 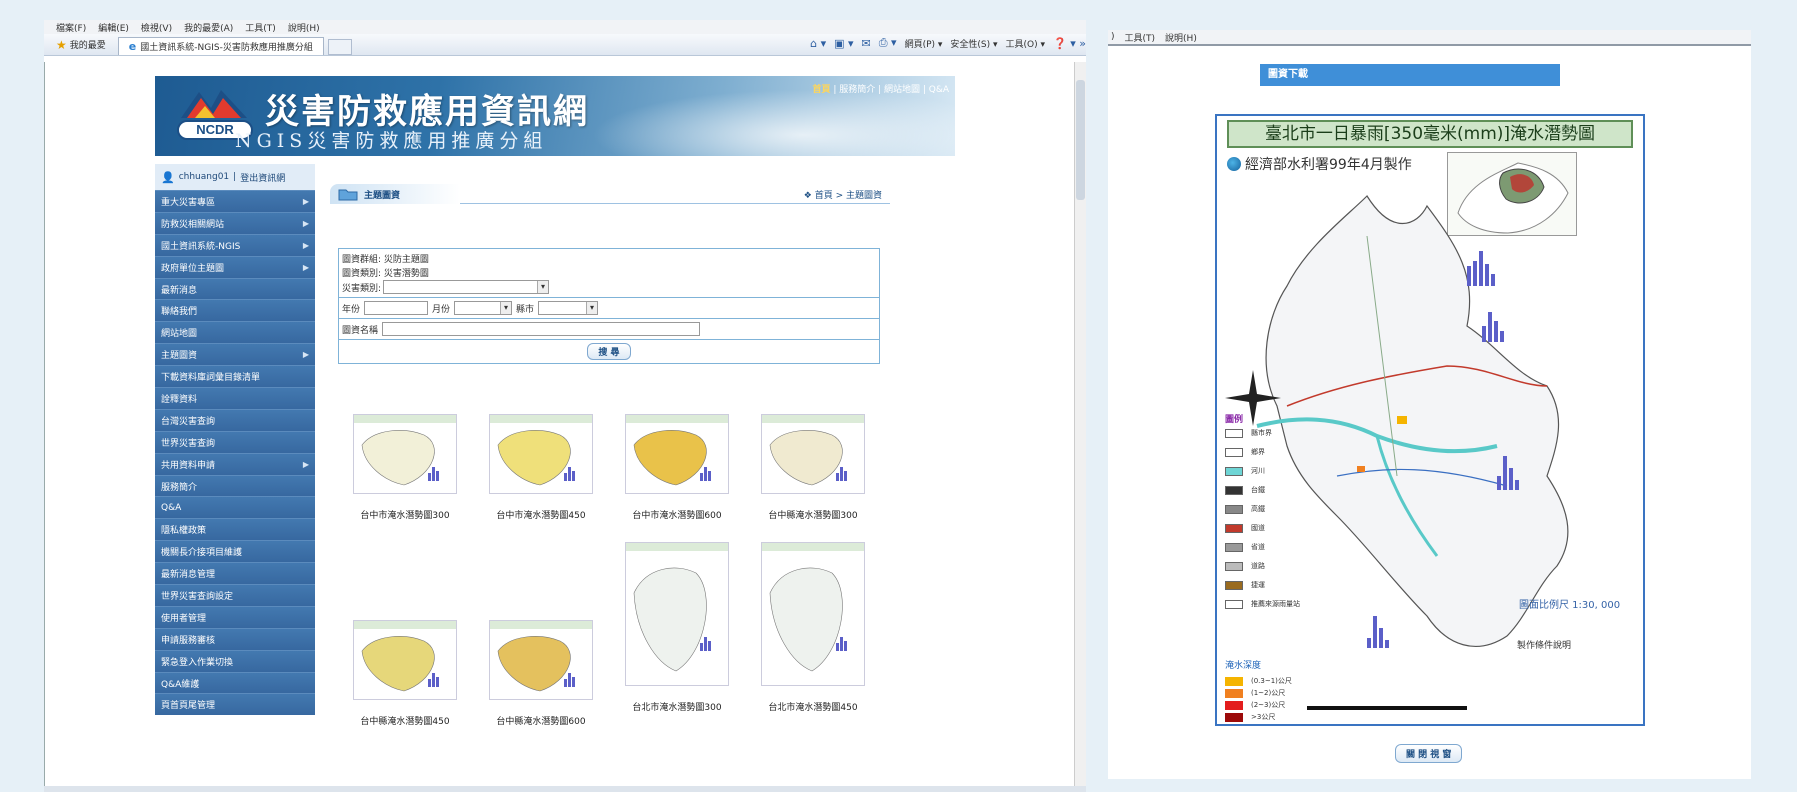 I want to click on safety-menu: 安全性(S) ▾, so click(x=973, y=43).